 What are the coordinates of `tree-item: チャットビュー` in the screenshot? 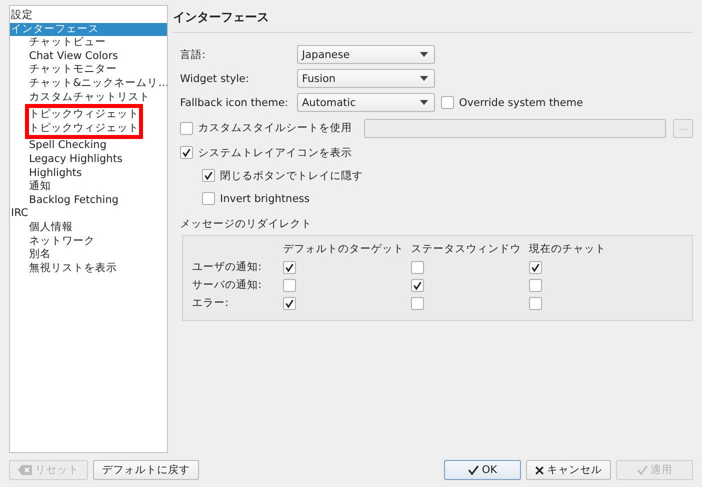 It's located at (67, 43).